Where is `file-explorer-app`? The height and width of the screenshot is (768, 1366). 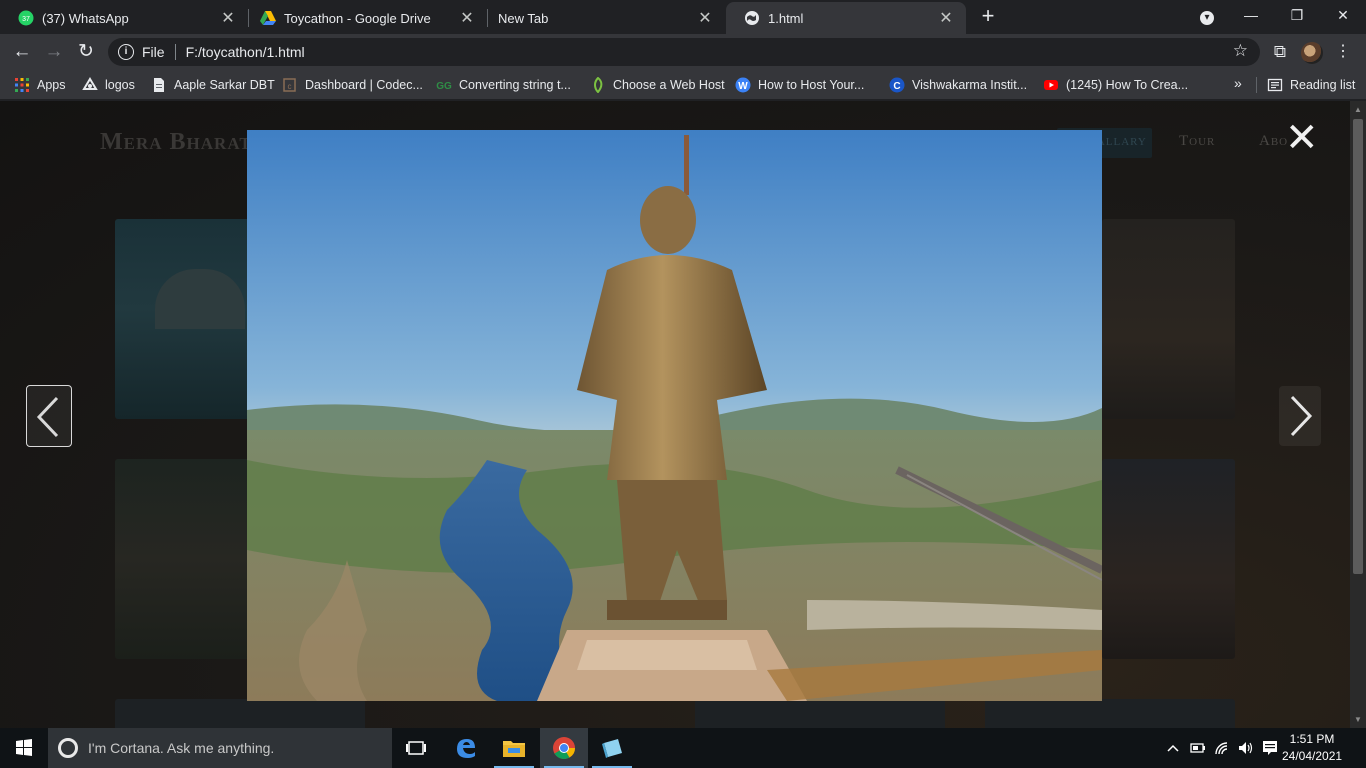 file-explorer-app is located at coordinates (514, 748).